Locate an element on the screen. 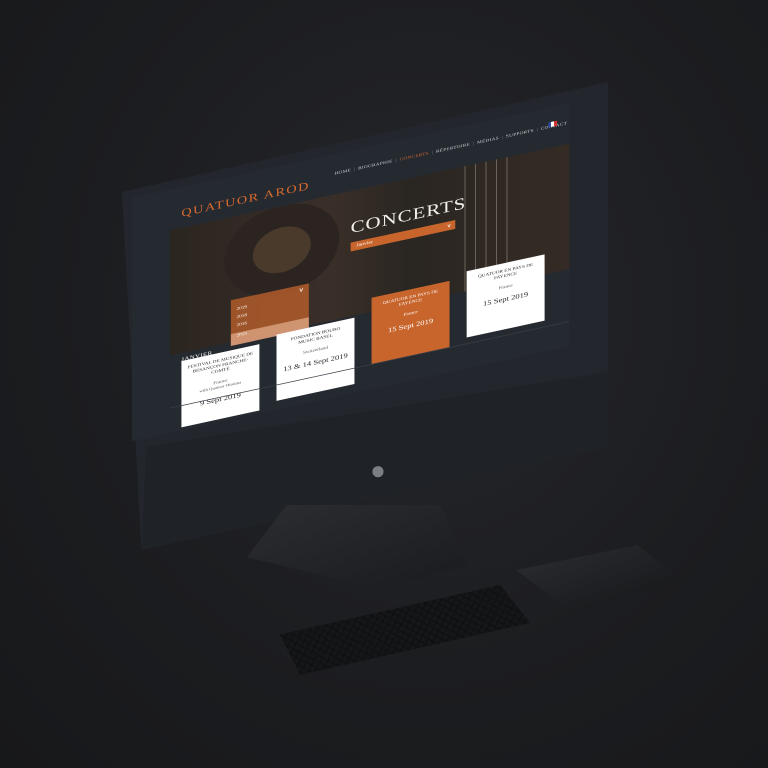  year-option: 2019 is located at coordinates (242, 308).